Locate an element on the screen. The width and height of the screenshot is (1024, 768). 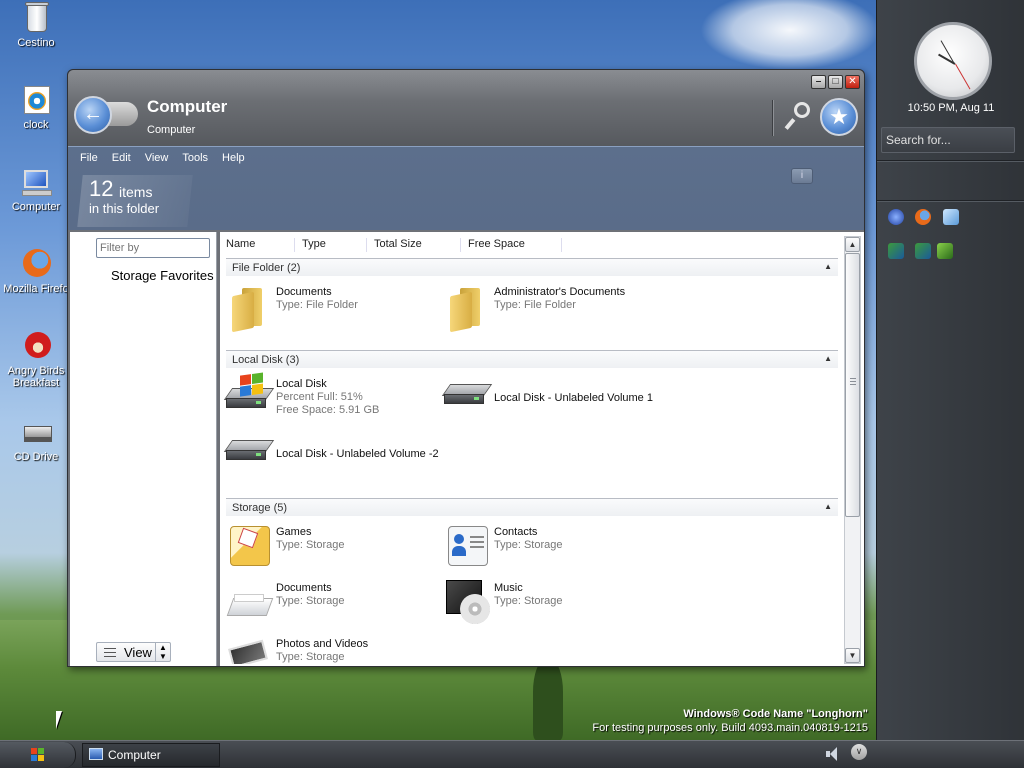
minimize-button: – is located at coordinates (818, 82).